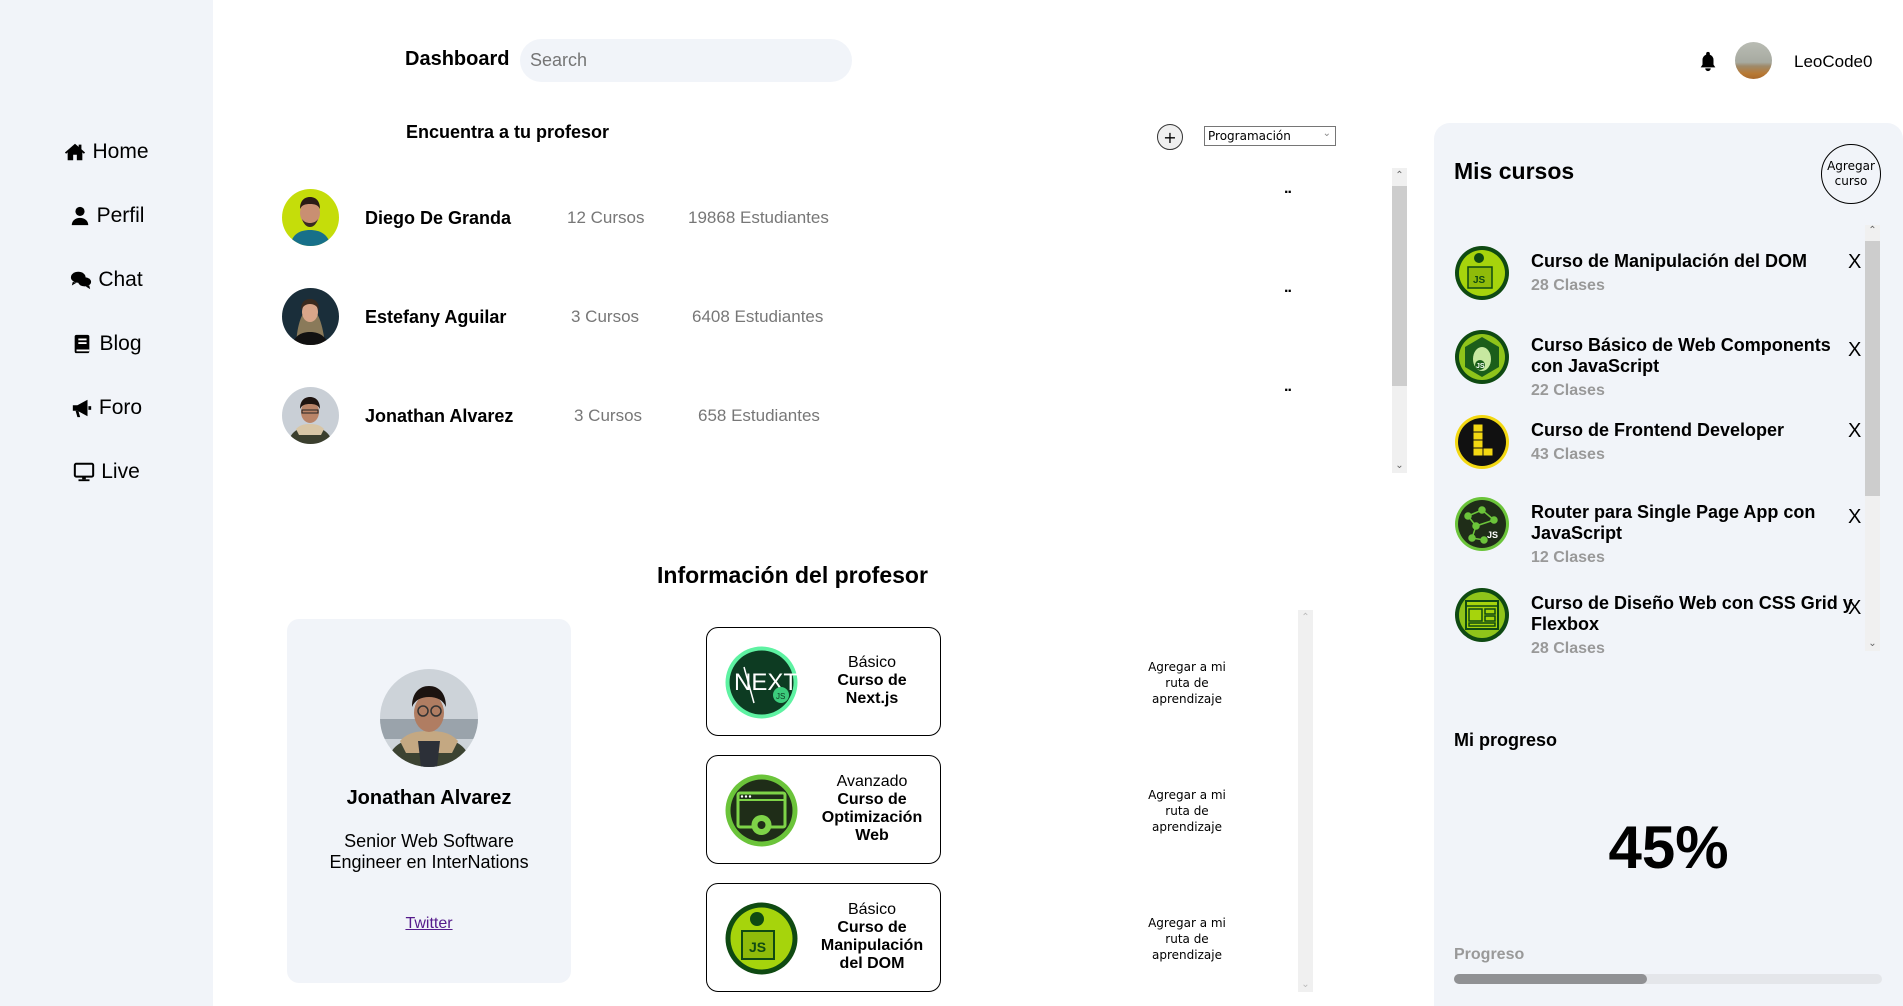 This screenshot has height=1006, width=1903. What do you see at coordinates (1568, 648) in the screenshot?
I see `my-course-classes: 28 Clases` at bounding box center [1568, 648].